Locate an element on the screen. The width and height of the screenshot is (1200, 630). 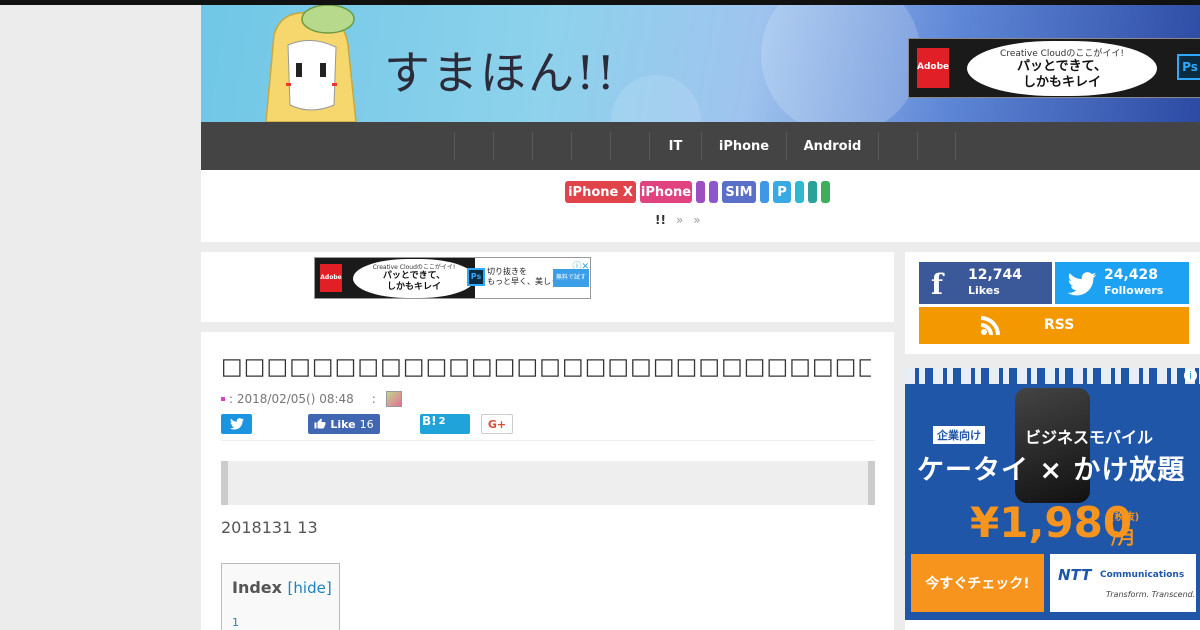
ntt-logo-text: Communications is located at coordinates (1142, 575).